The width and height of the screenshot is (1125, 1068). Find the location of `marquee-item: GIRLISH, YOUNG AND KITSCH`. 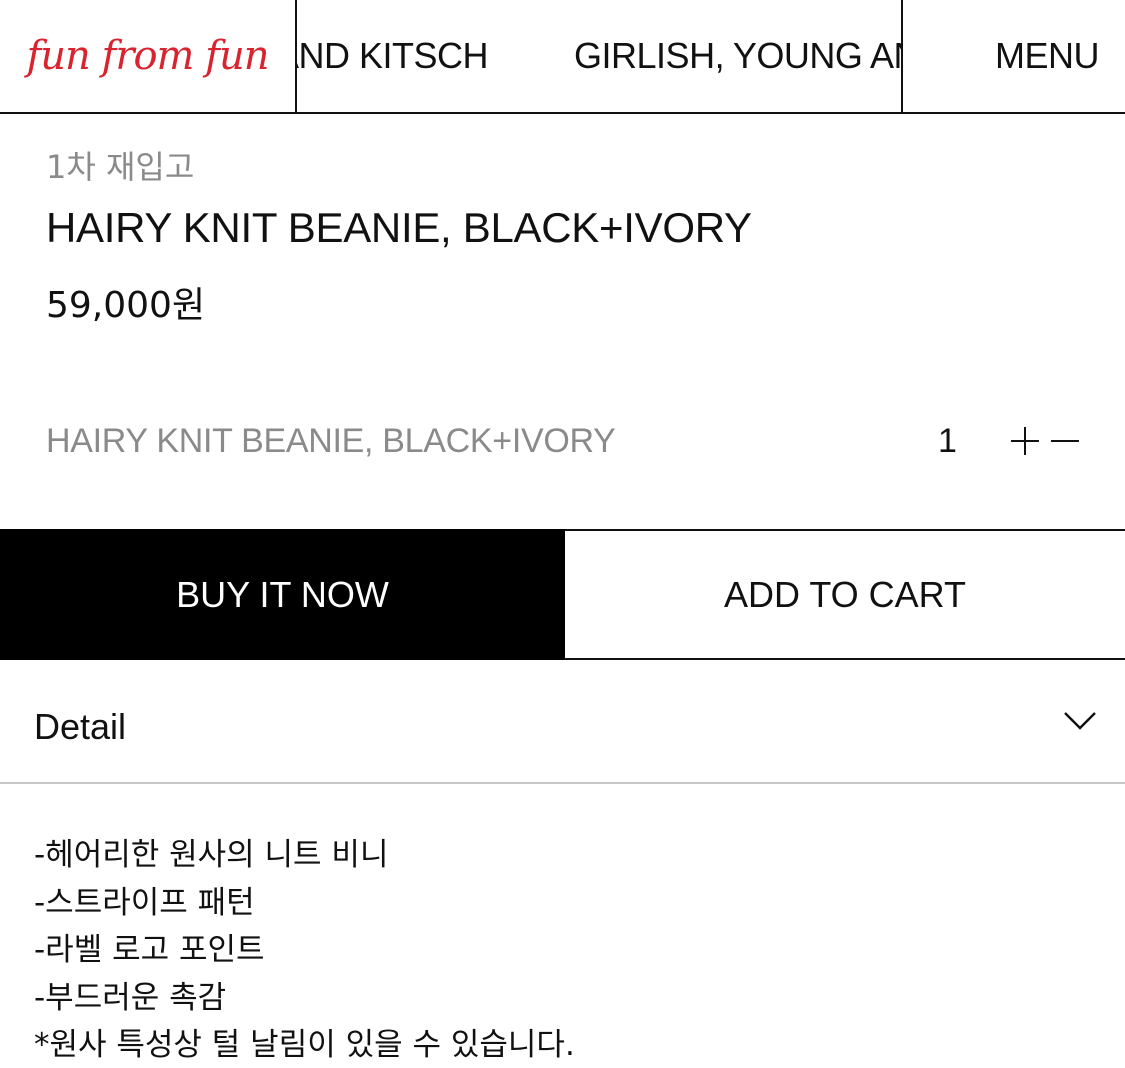

marquee-item: GIRLISH, YOUNG AND KITSCH is located at coordinates (737, 55).